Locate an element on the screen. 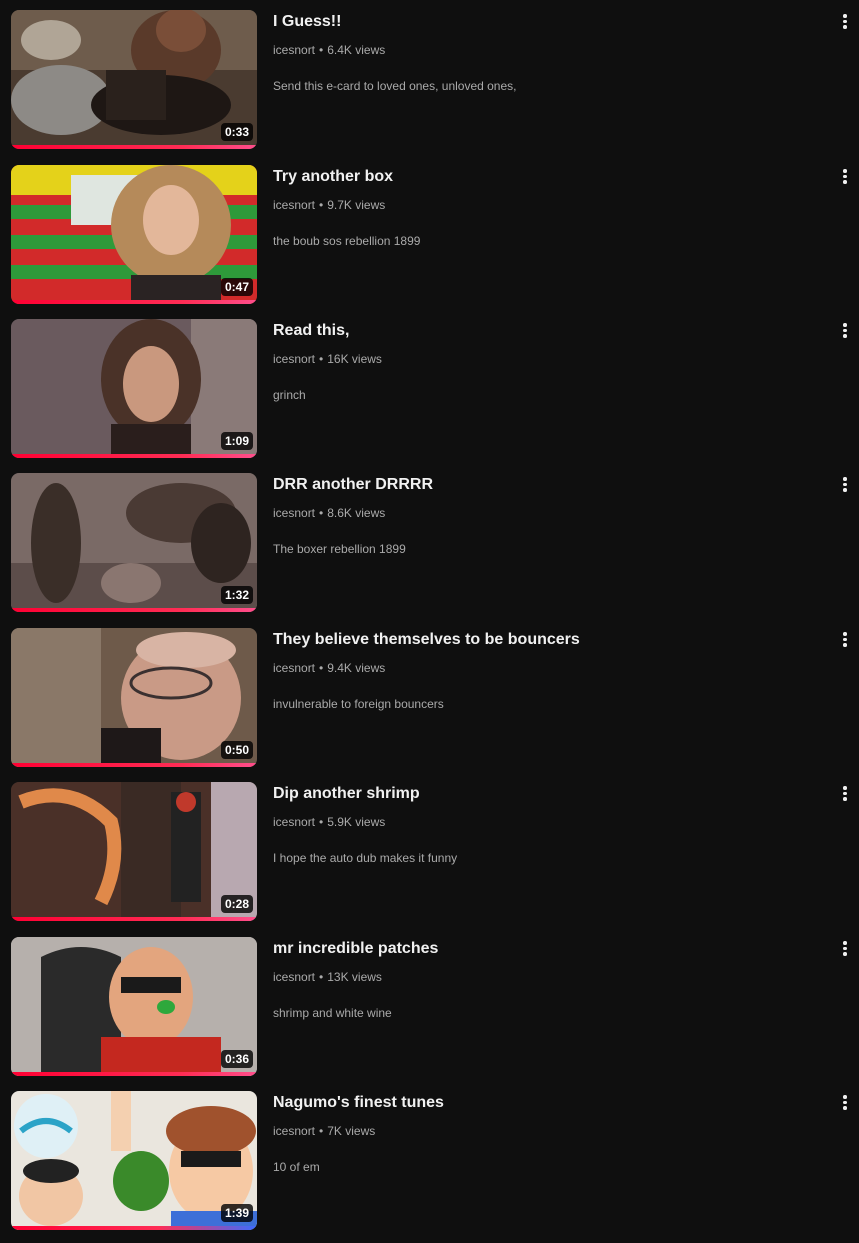 This screenshot has height=1243, width=859. video-byline: icesnort • 16K views is located at coordinates (543, 359).